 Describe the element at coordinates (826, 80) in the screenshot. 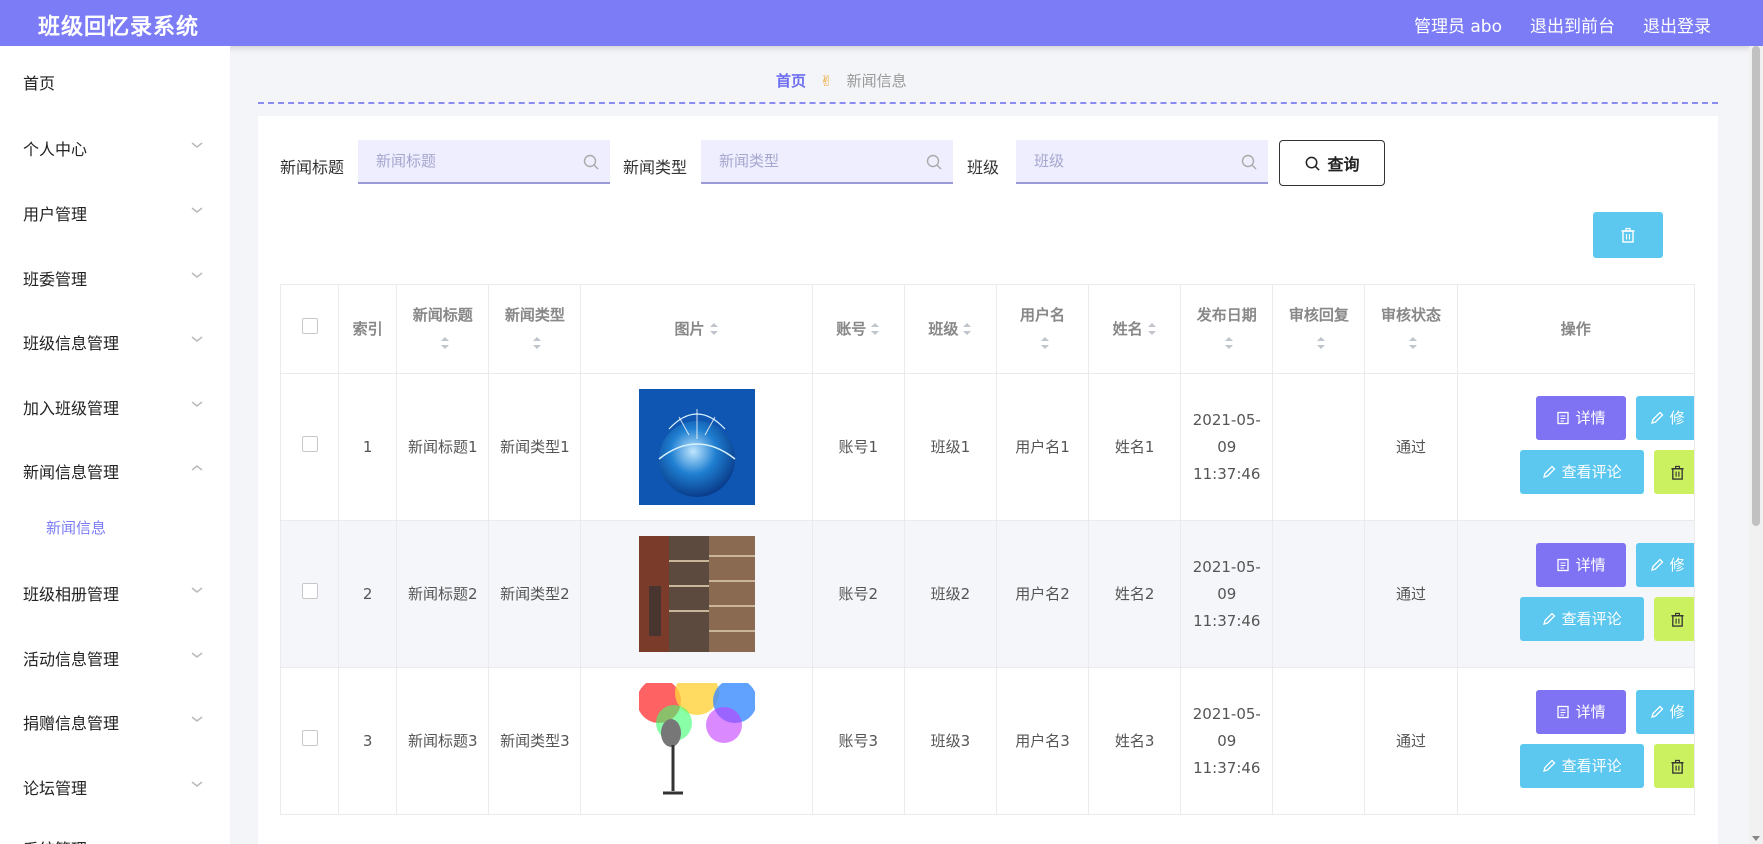

I see `hand-icon: ✌` at that location.